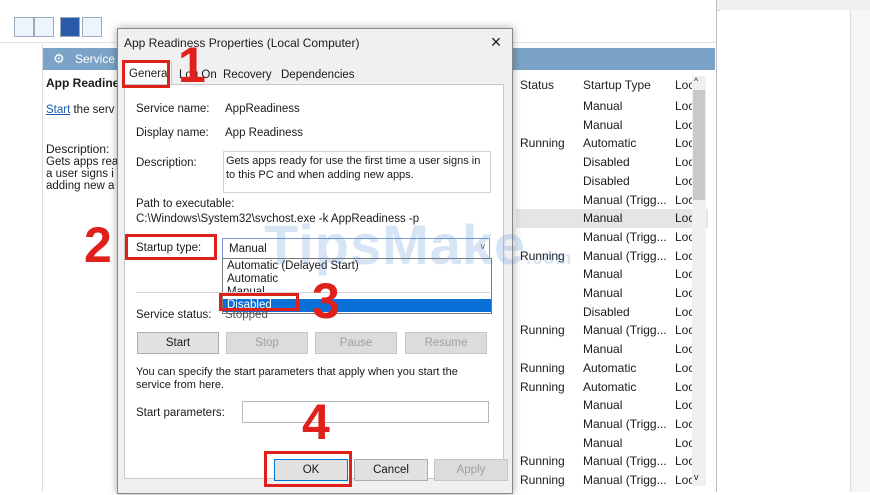  I want to click on description-line: a user signs i, so click(80, 174).